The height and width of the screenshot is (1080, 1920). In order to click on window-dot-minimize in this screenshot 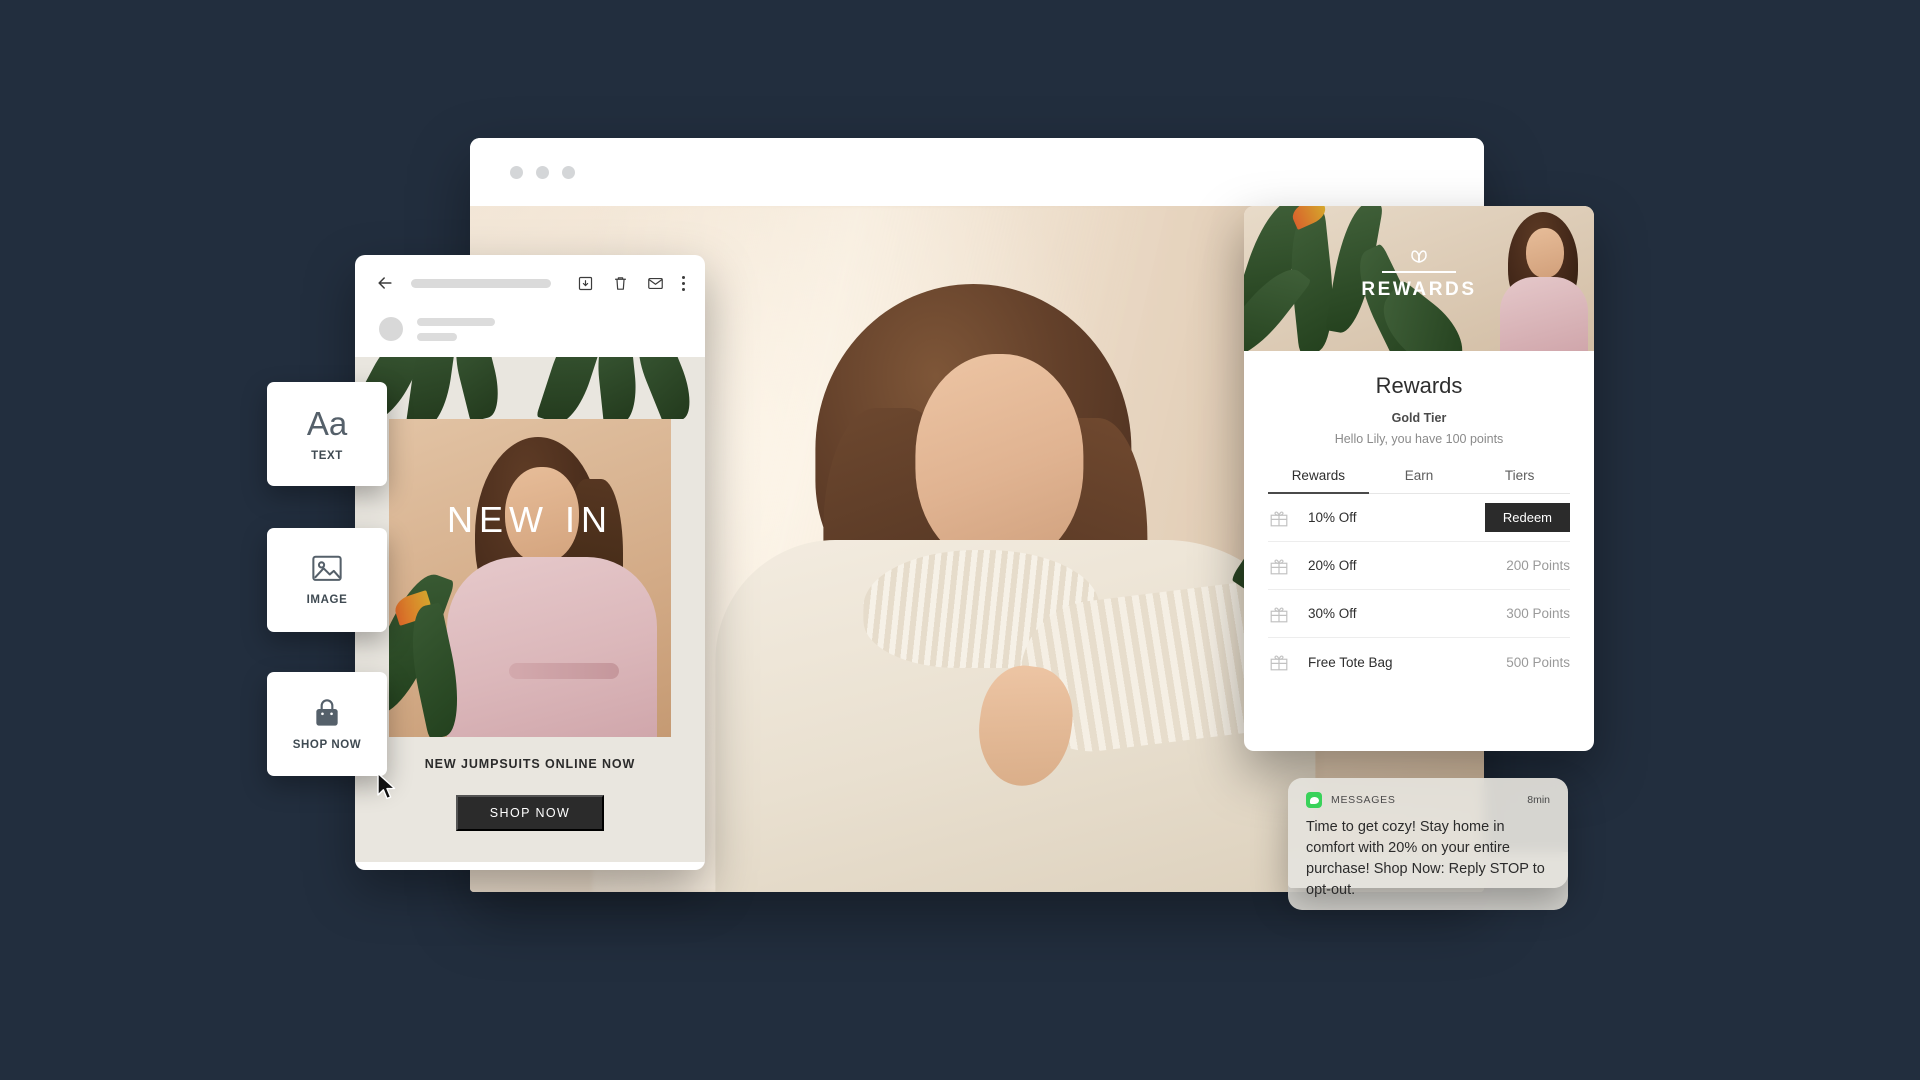, I will do `click(542, 172)`.